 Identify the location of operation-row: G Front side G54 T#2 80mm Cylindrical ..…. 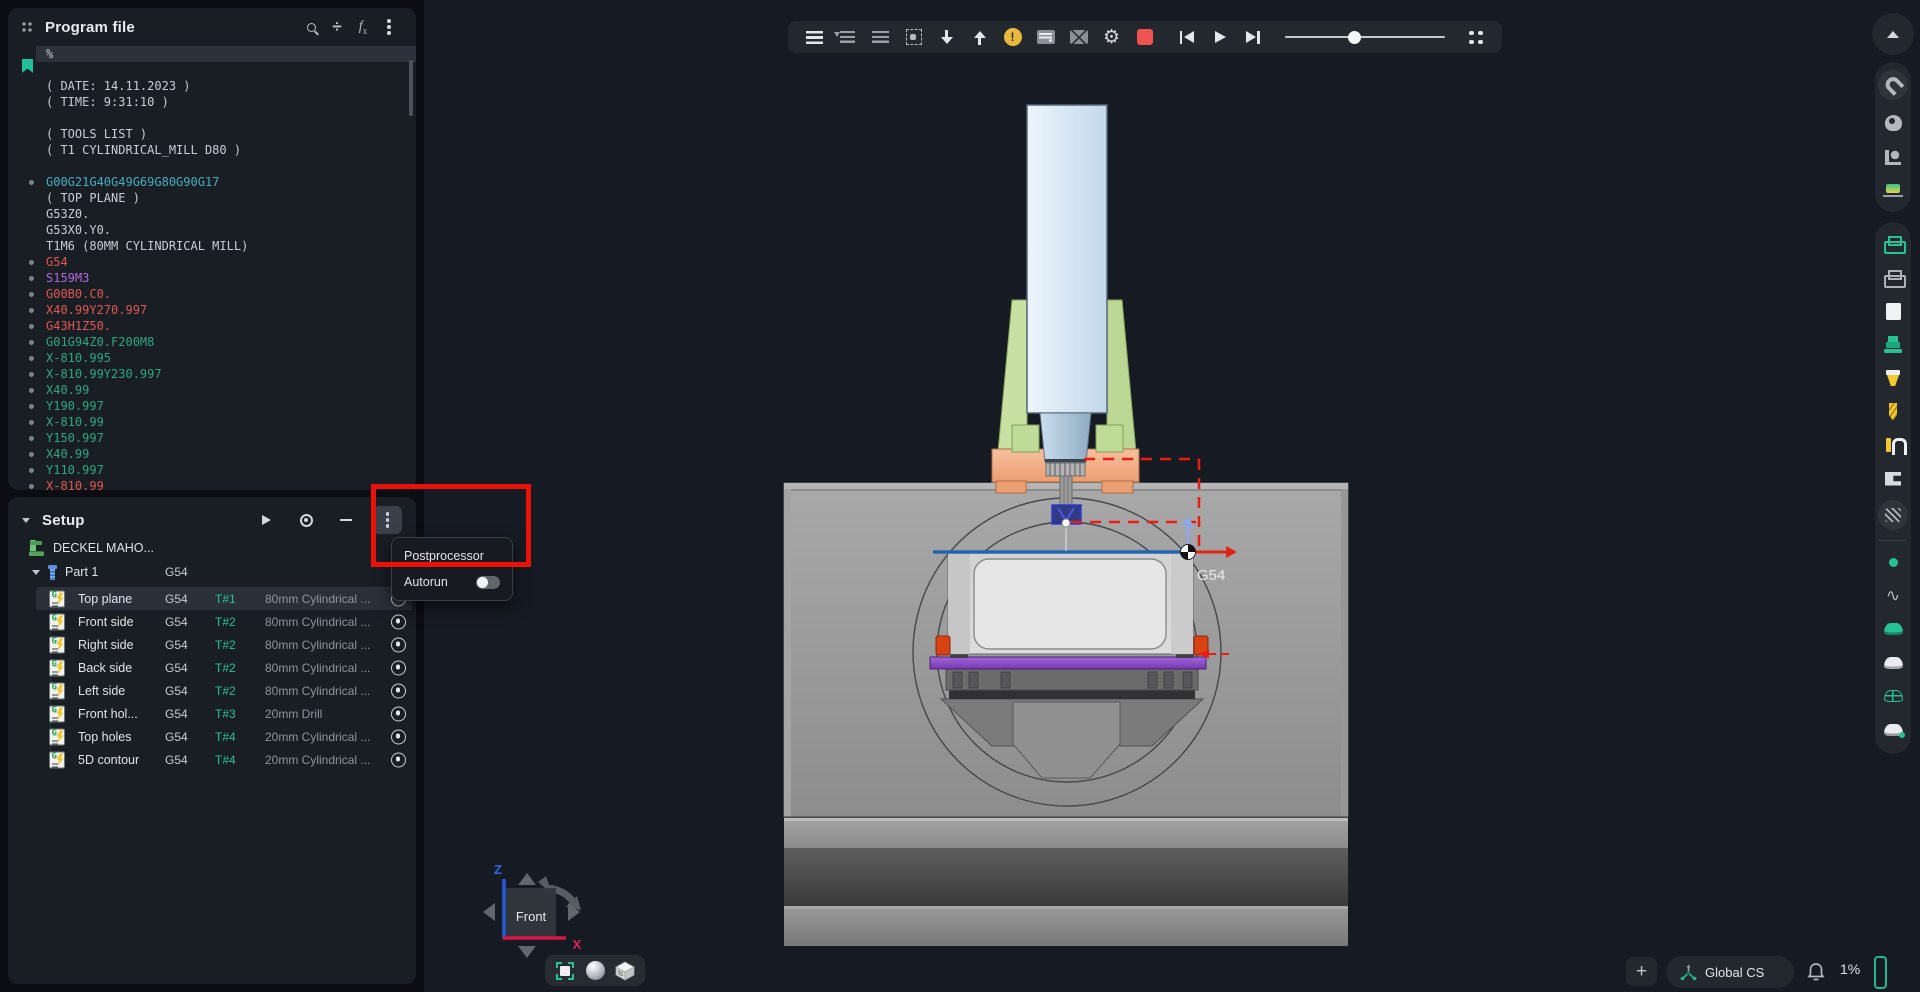
(212, 621).